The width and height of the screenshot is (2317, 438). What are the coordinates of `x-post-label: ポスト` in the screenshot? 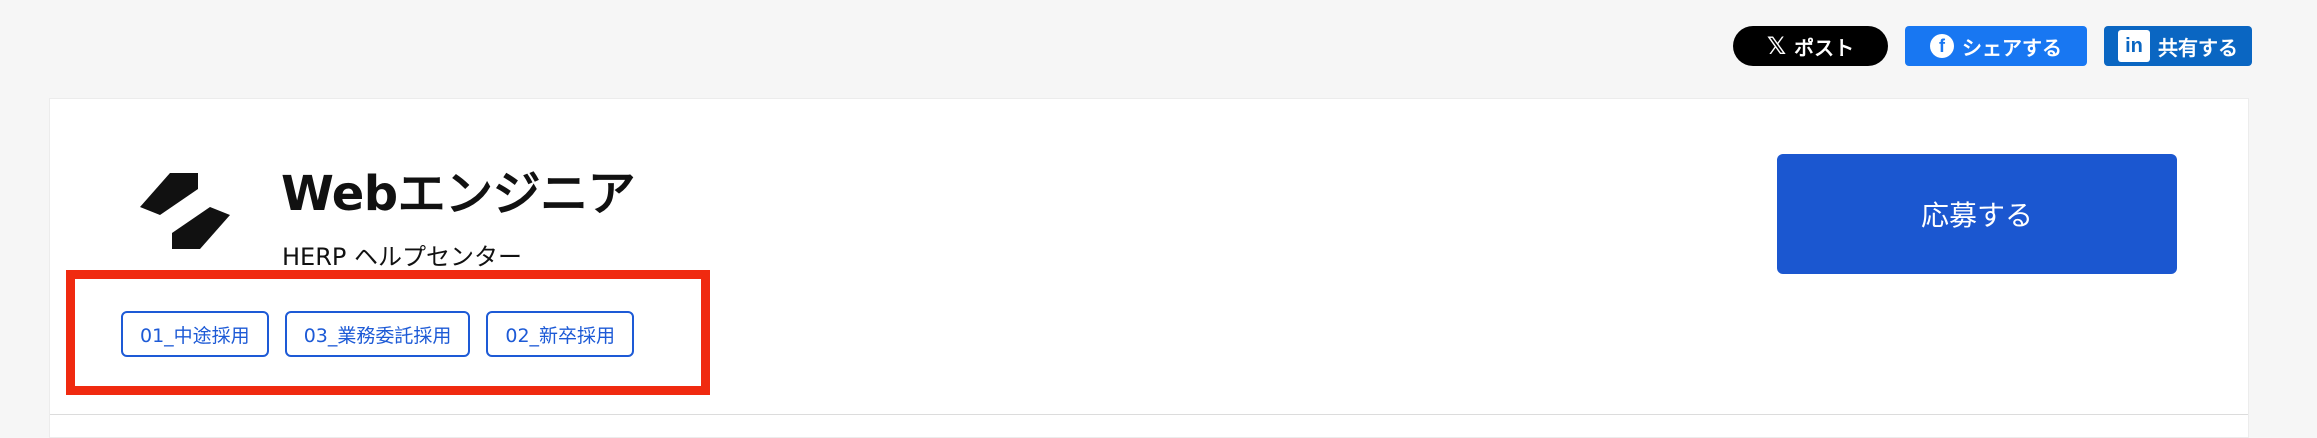 It's located at (1824, 47).